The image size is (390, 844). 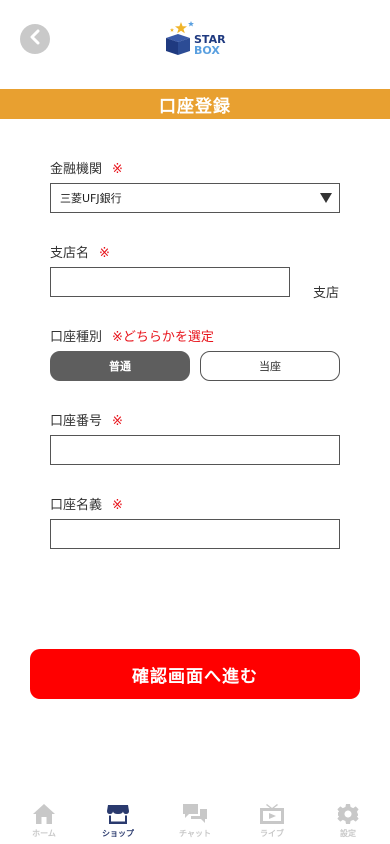 I want to click on chevron-left-icon, so click(x=35, y=39).